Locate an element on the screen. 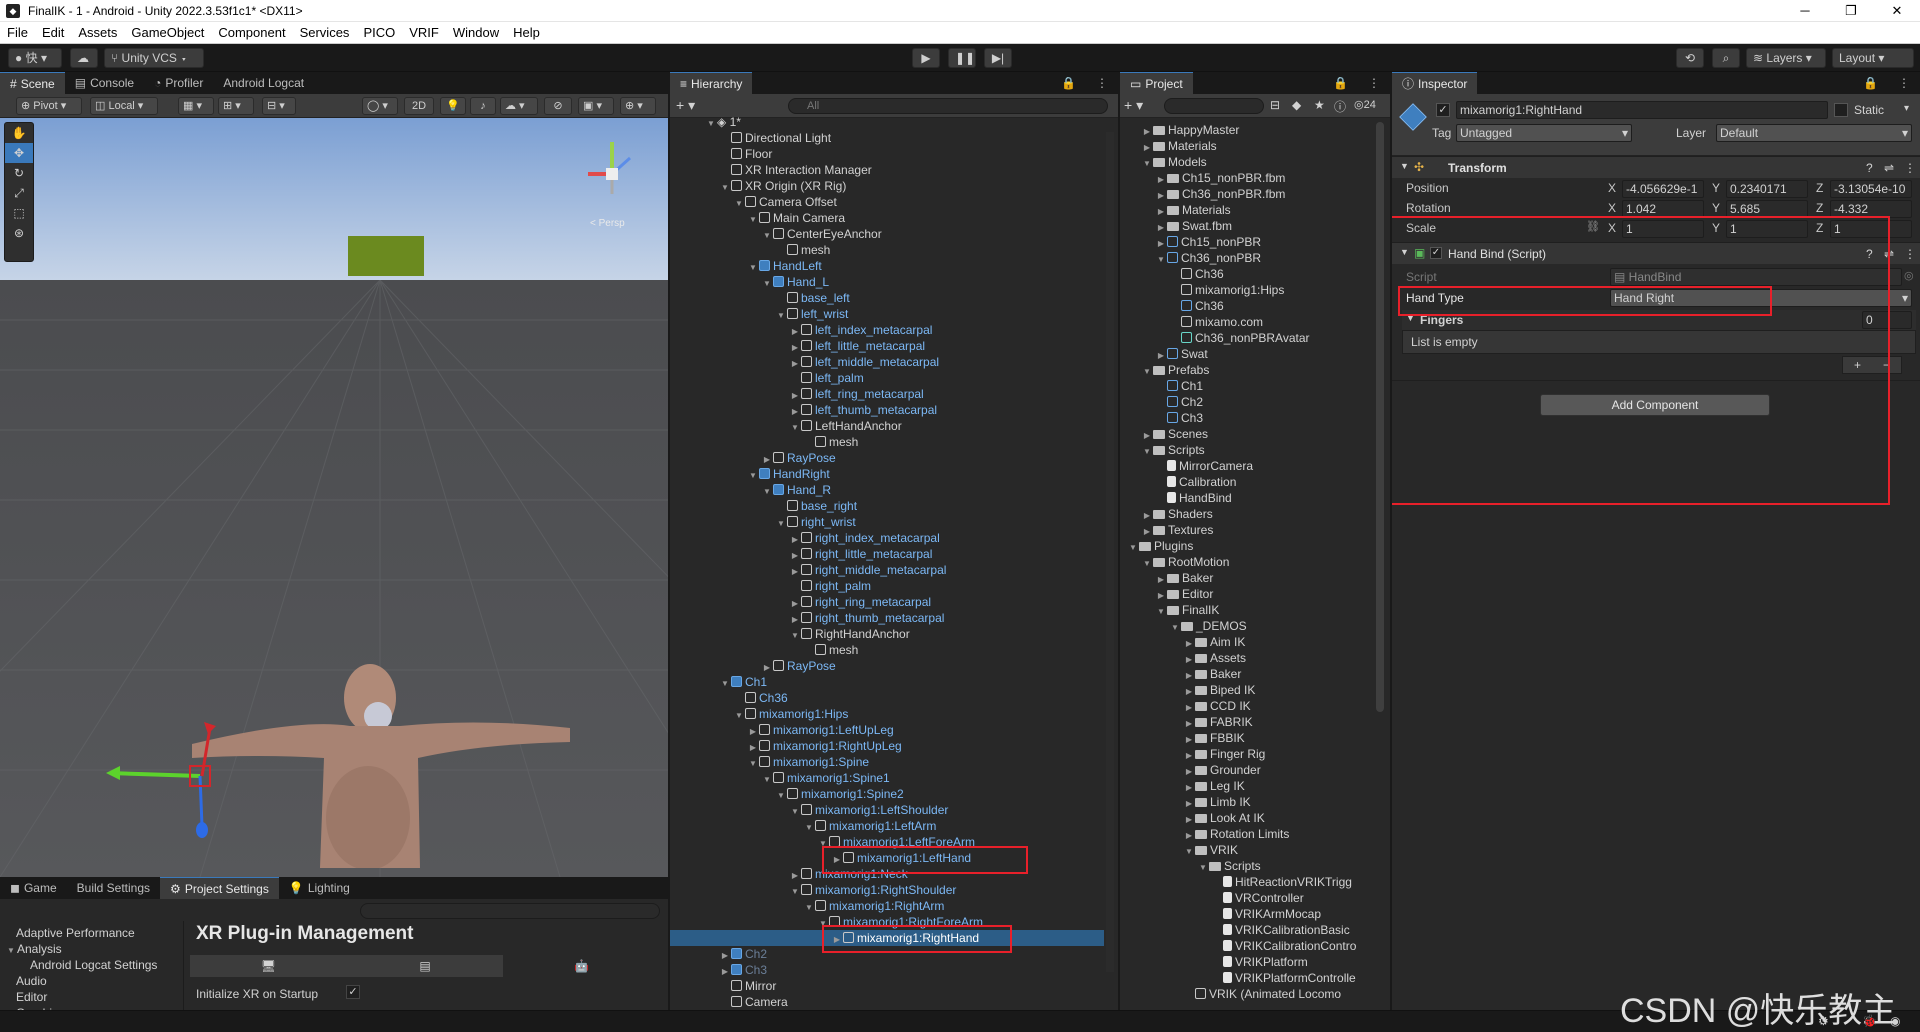  menu-gameobject: GameObject is located at coordinates (167, 32).